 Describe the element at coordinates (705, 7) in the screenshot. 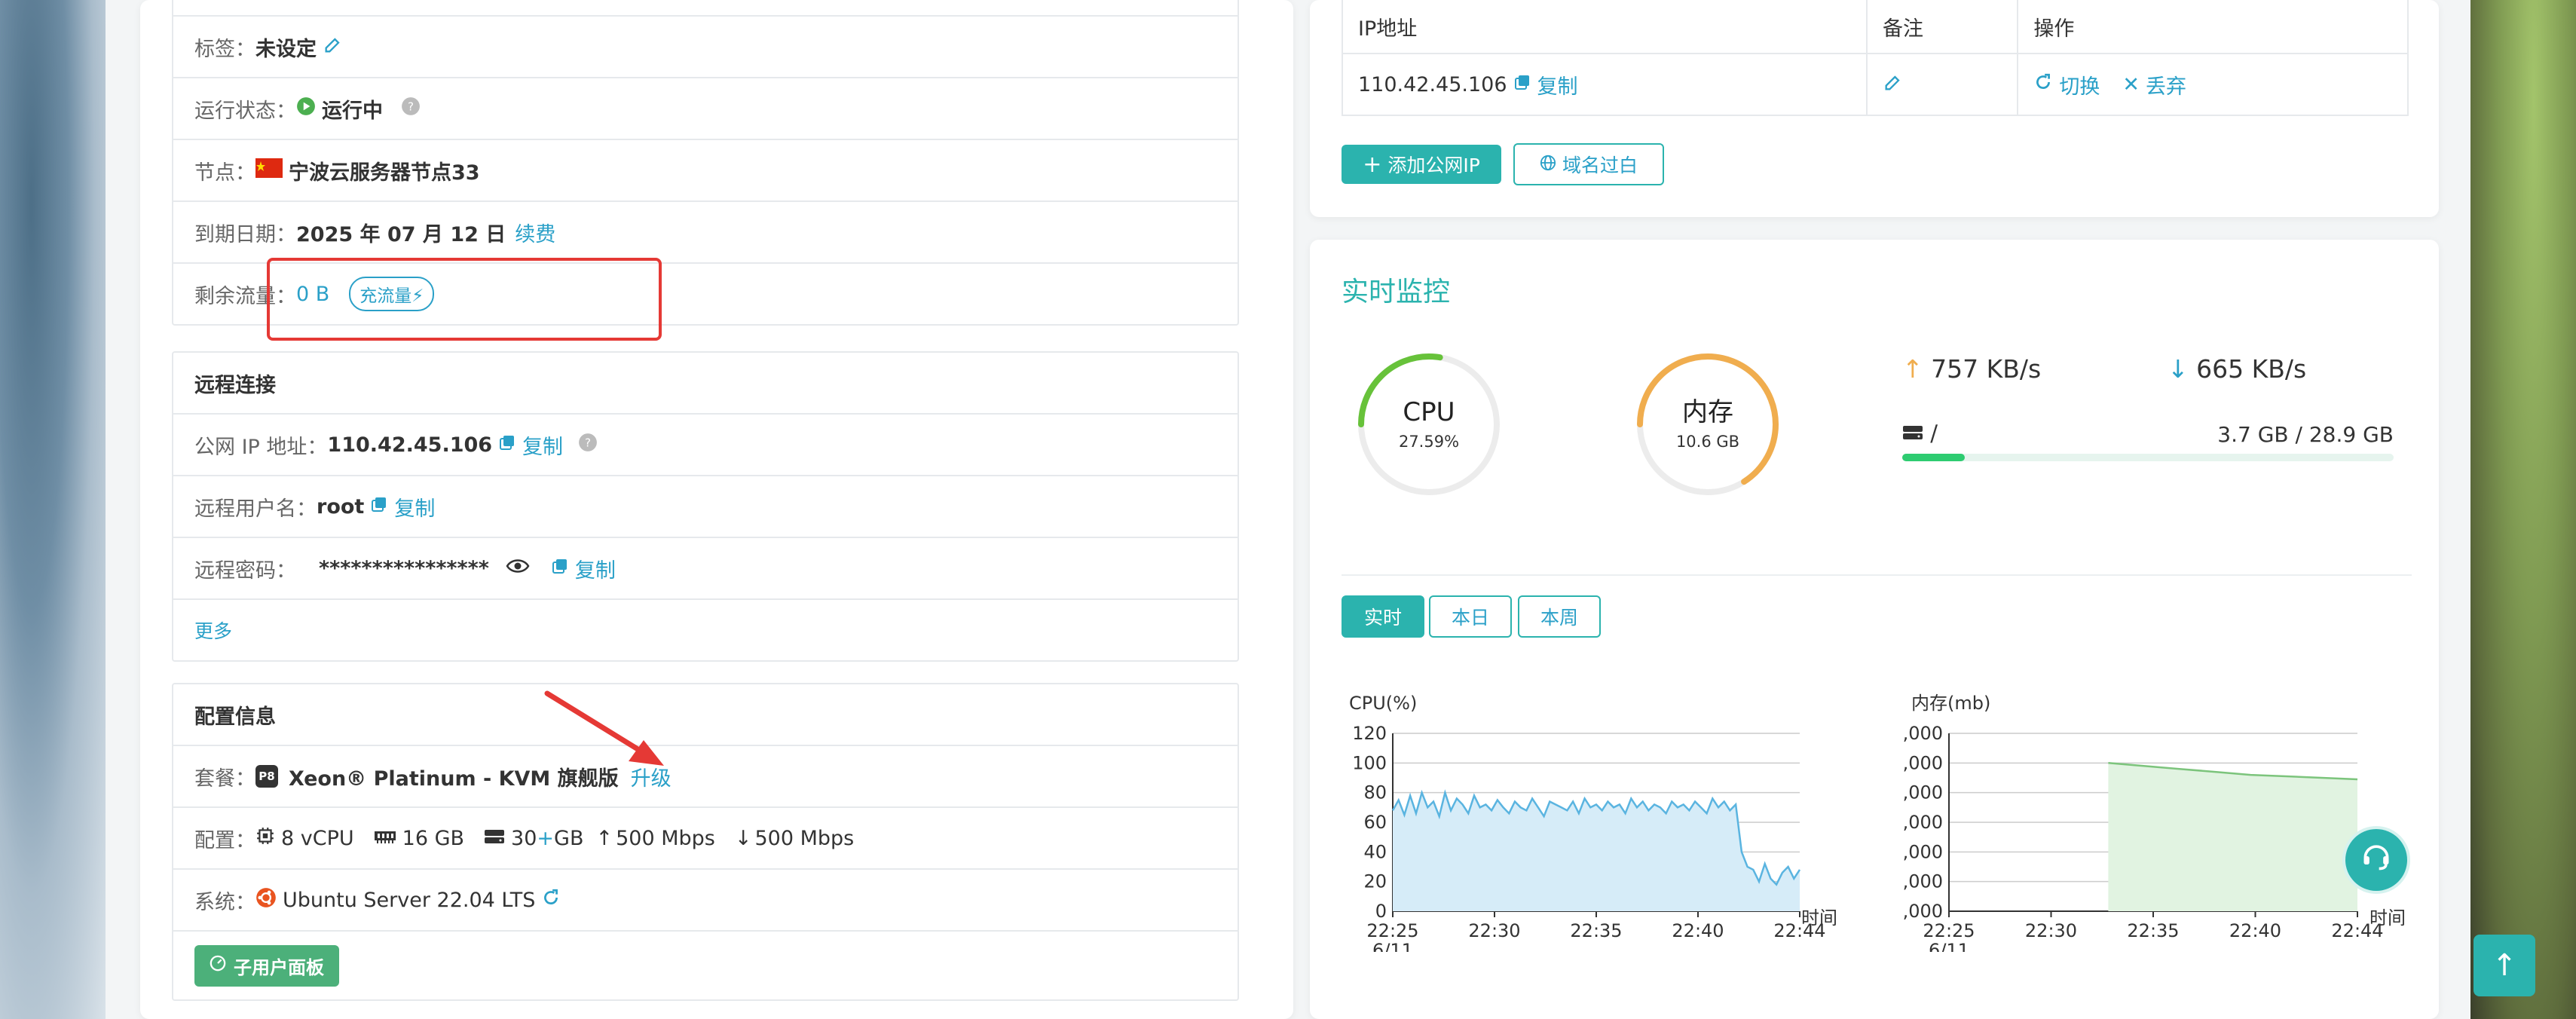

I see `row-hidden-top` at that location.